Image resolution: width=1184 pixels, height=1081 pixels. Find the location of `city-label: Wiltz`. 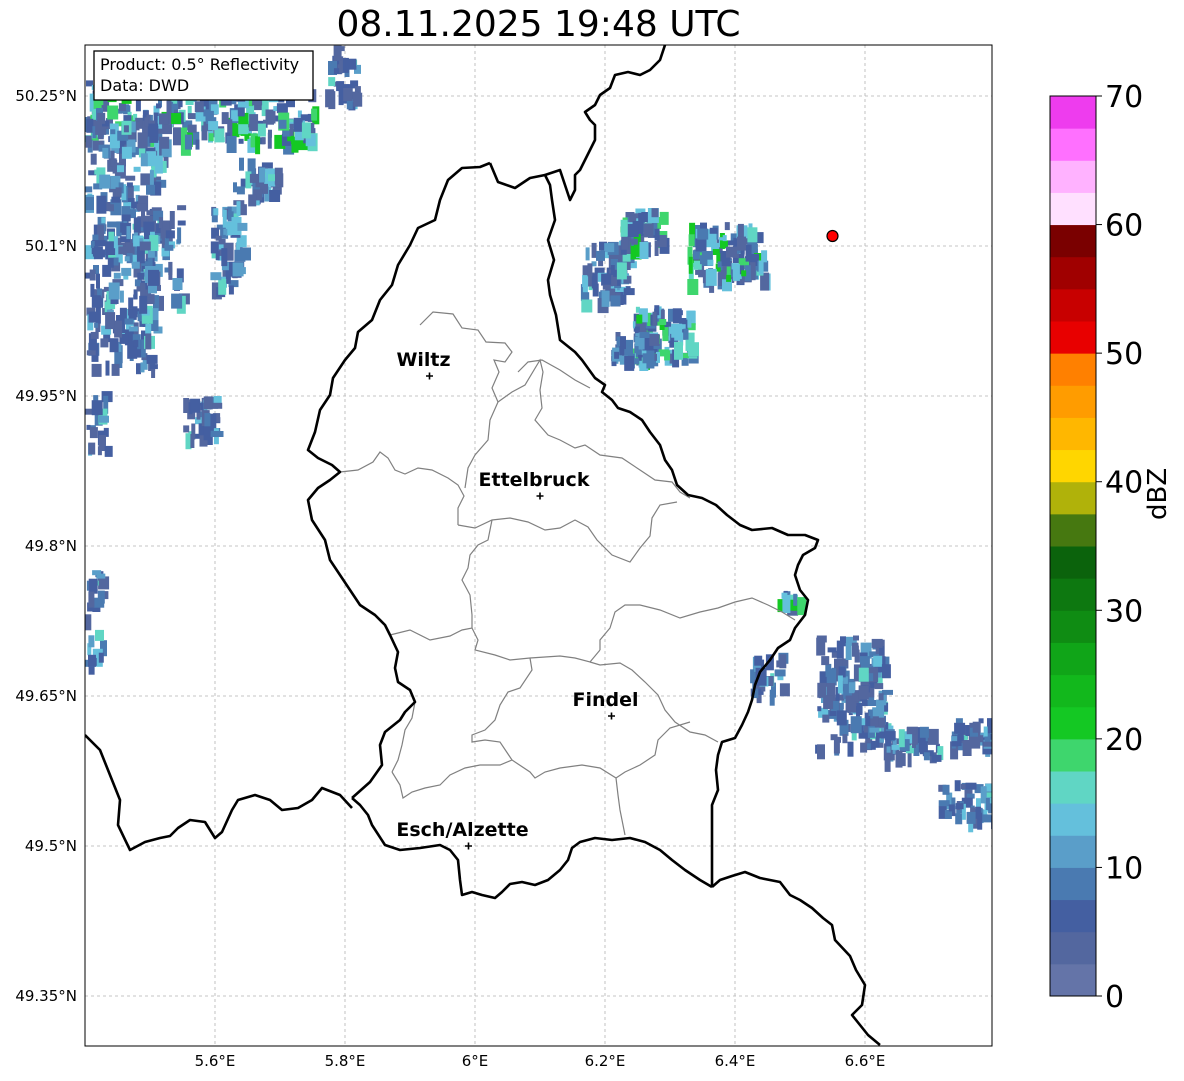

city-label: Wiltz is located at coordinates (423, 360).